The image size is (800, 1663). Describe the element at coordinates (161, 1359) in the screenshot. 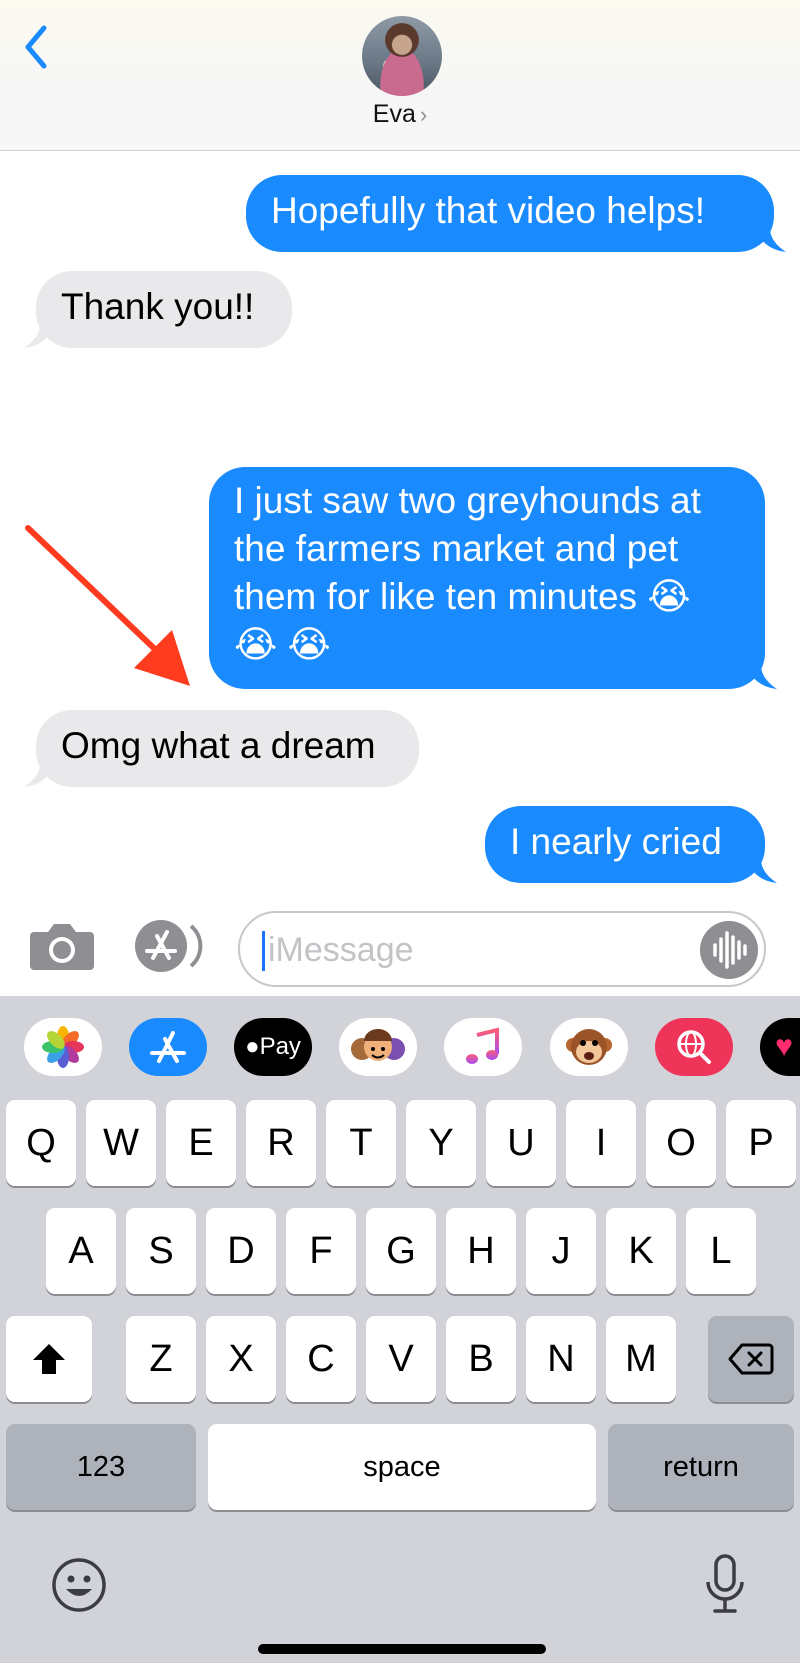

I see `key-z: Z` at that location.